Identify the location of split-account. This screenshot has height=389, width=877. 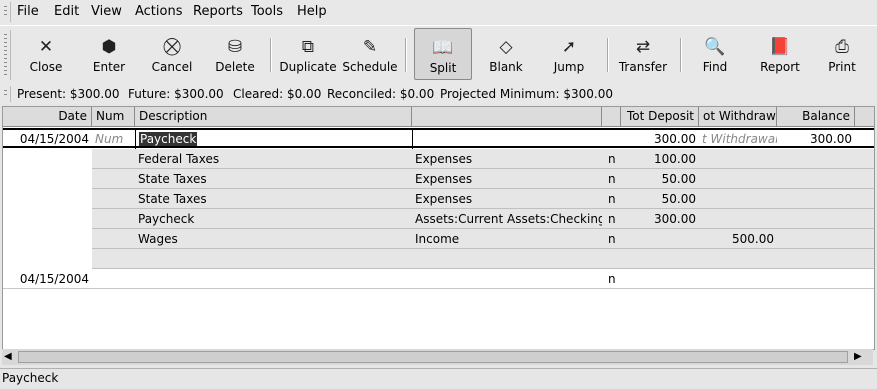
(507, 259).